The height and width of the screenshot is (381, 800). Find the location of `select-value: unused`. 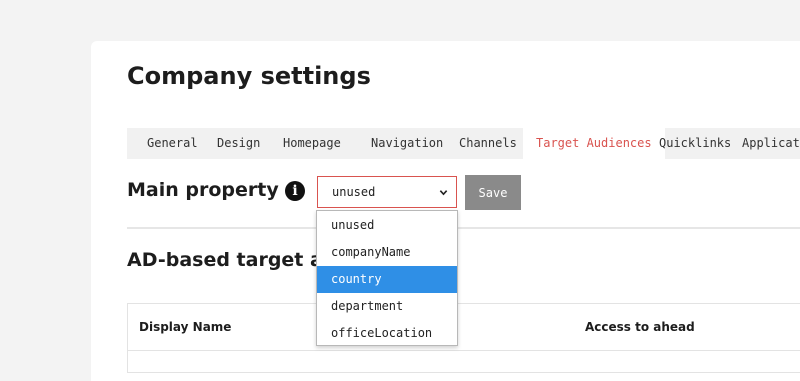

select-value: unused is located at coordinates (354, 192).